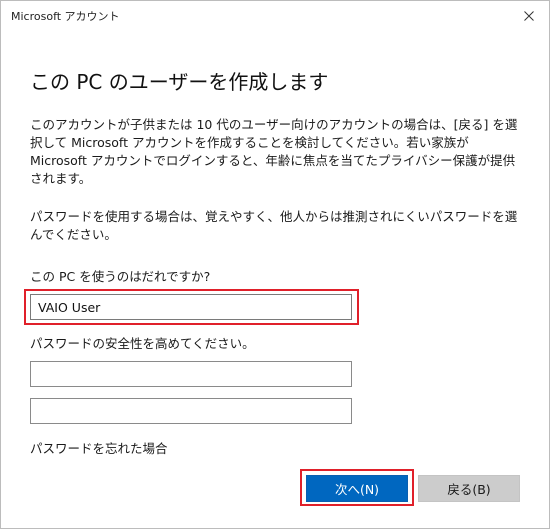 The height and width of the screenshot is (529, 550). I want to click on username-label: この PC を使うのはだれですか?, so click(120, 276).